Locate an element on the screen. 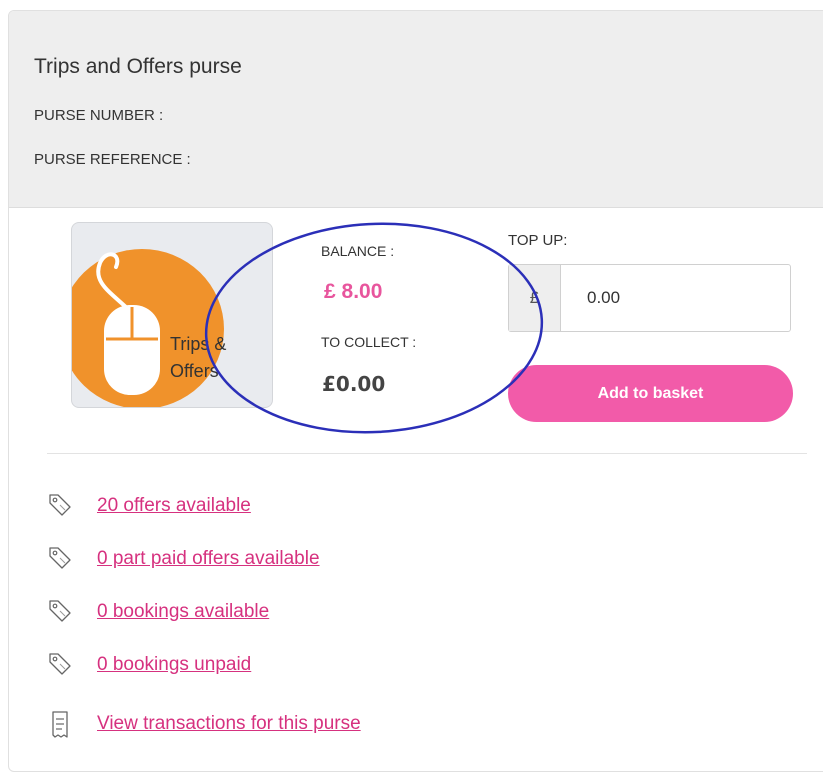 The width and height of the screenshot is (823, 772). purse-image: Trips & Offers is located at coordinates (172, 315).